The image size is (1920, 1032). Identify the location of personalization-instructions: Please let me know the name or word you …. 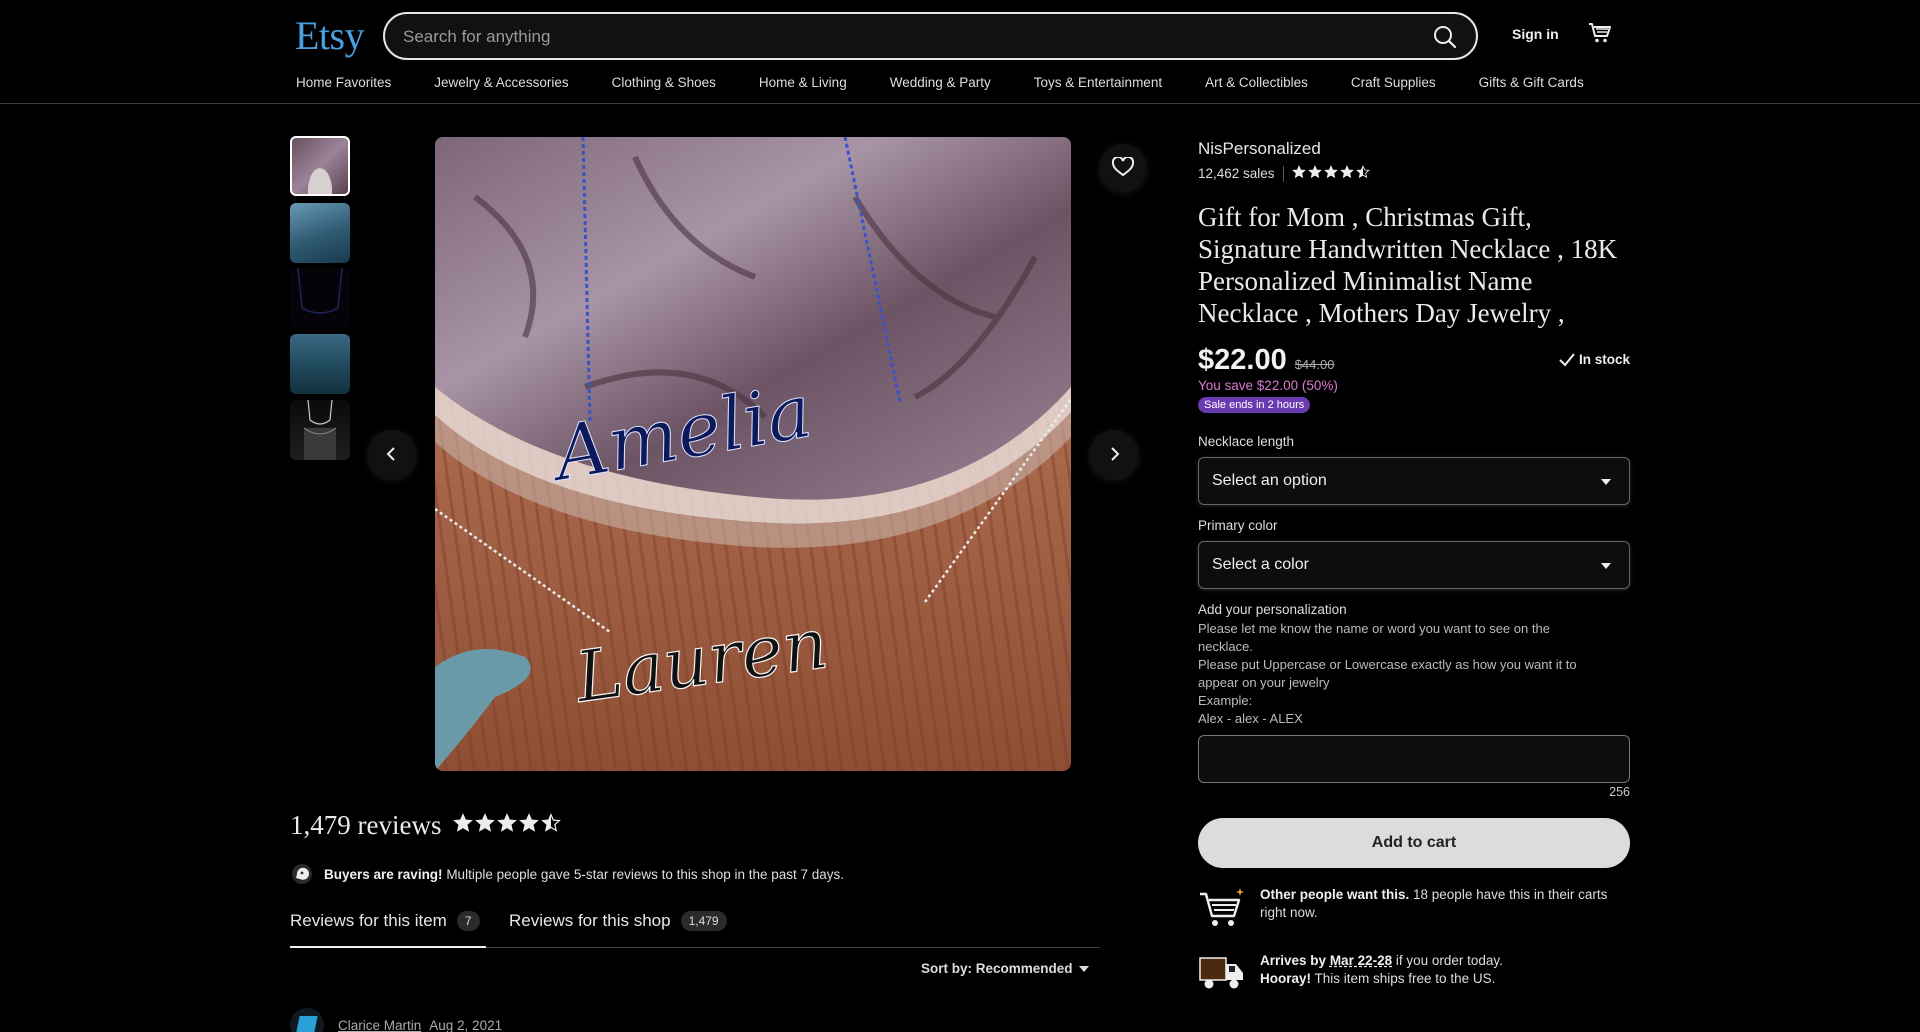
(1414, 674).